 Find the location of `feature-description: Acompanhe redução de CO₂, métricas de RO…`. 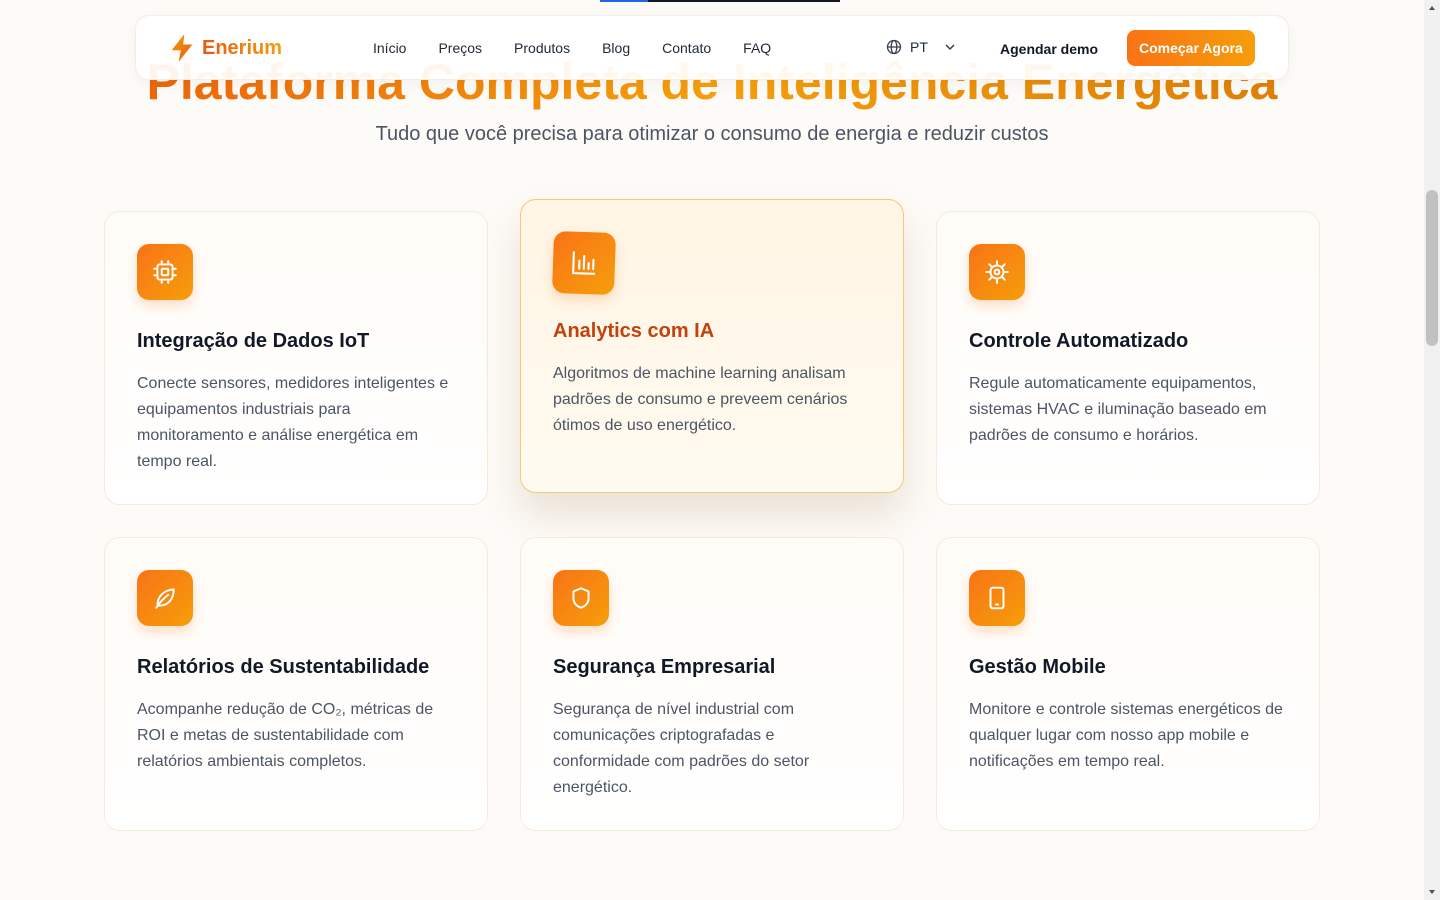

feature-description: Acompanhe redução de CO₂, métricas de RO… is located at coordinates (285, 735).